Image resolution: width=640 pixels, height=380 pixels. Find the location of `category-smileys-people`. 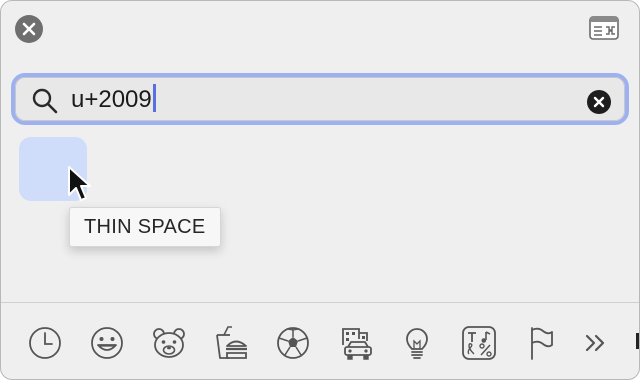

category-smileys-people is located at coordinates (107, 343).